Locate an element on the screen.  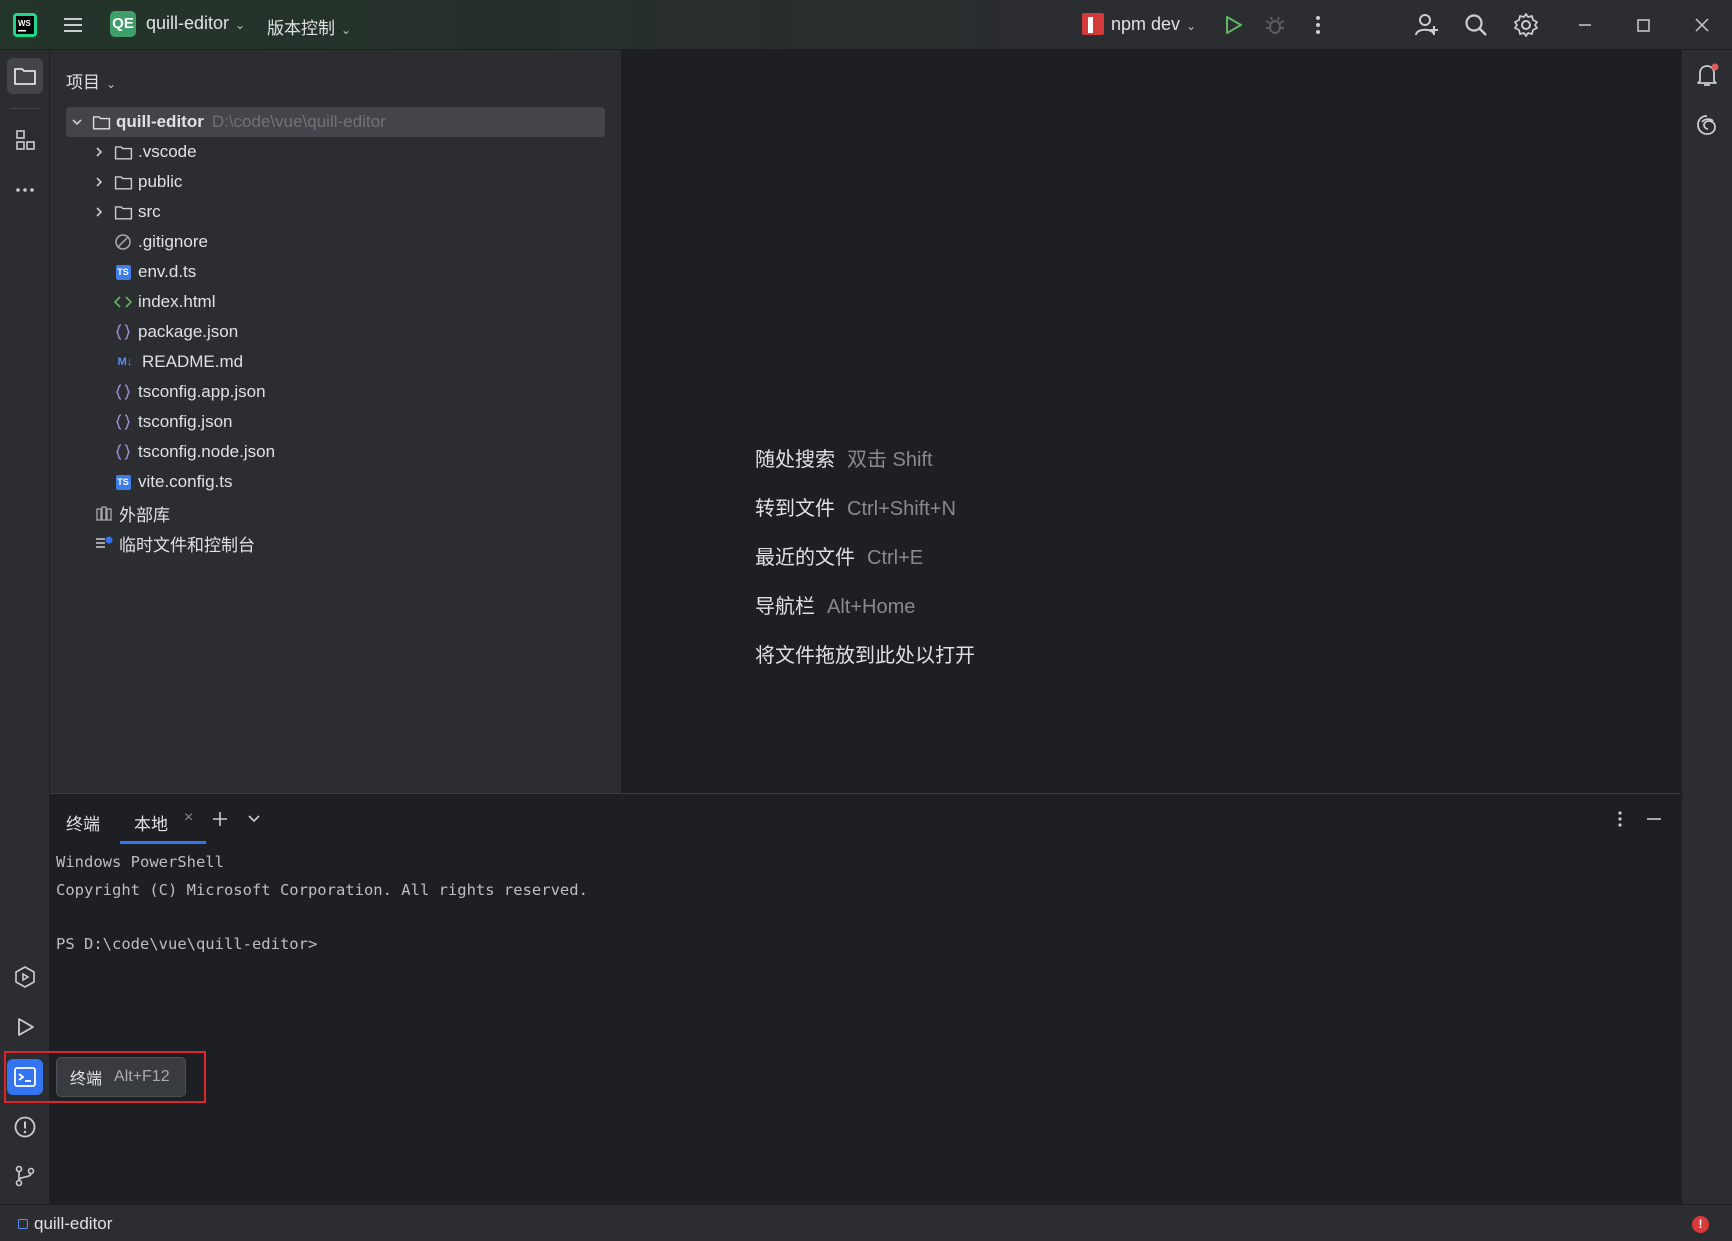
hint-shortcut: Ctrl+E is located at coordinates (895, 558).